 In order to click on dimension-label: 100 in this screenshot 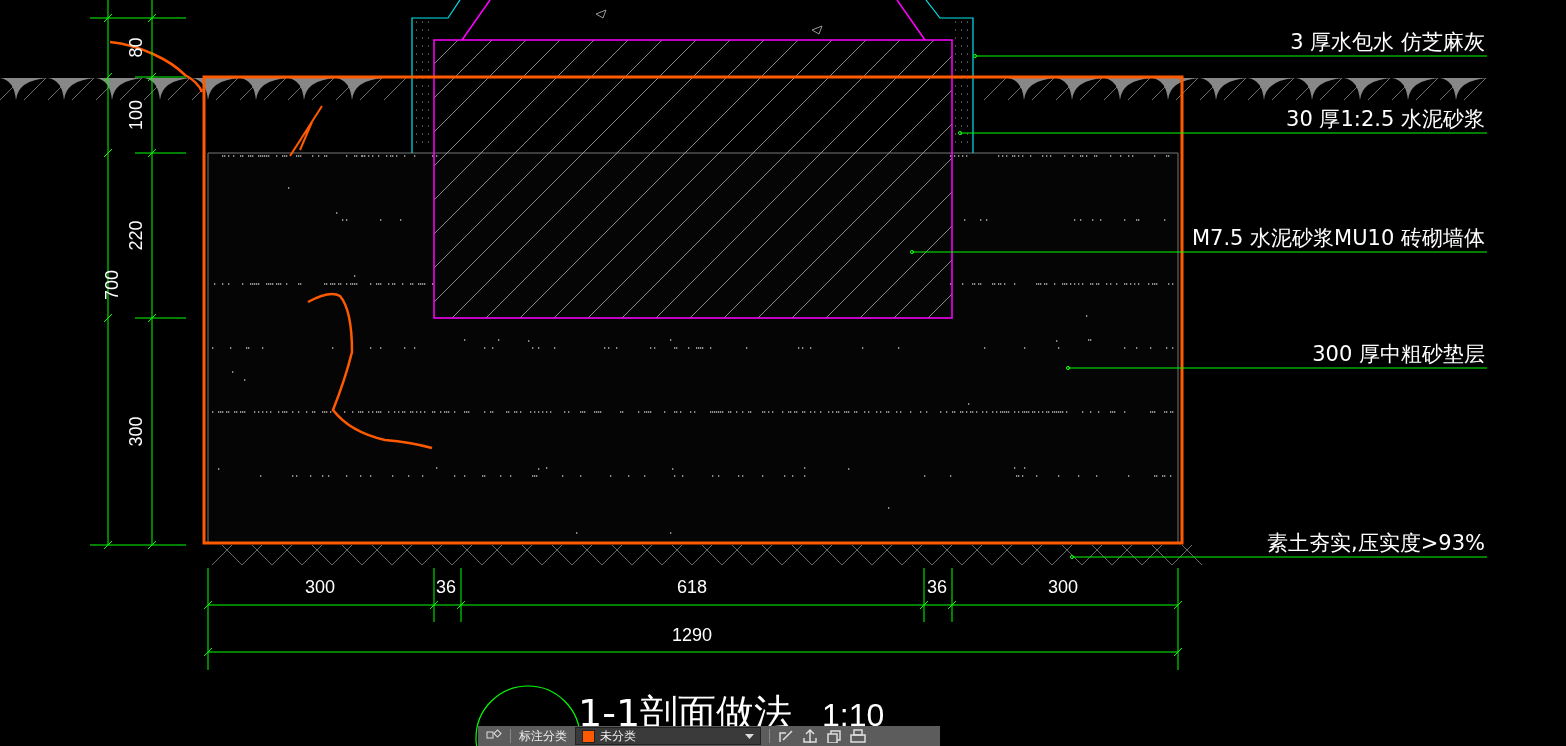, I will do `click(136, 115)`.